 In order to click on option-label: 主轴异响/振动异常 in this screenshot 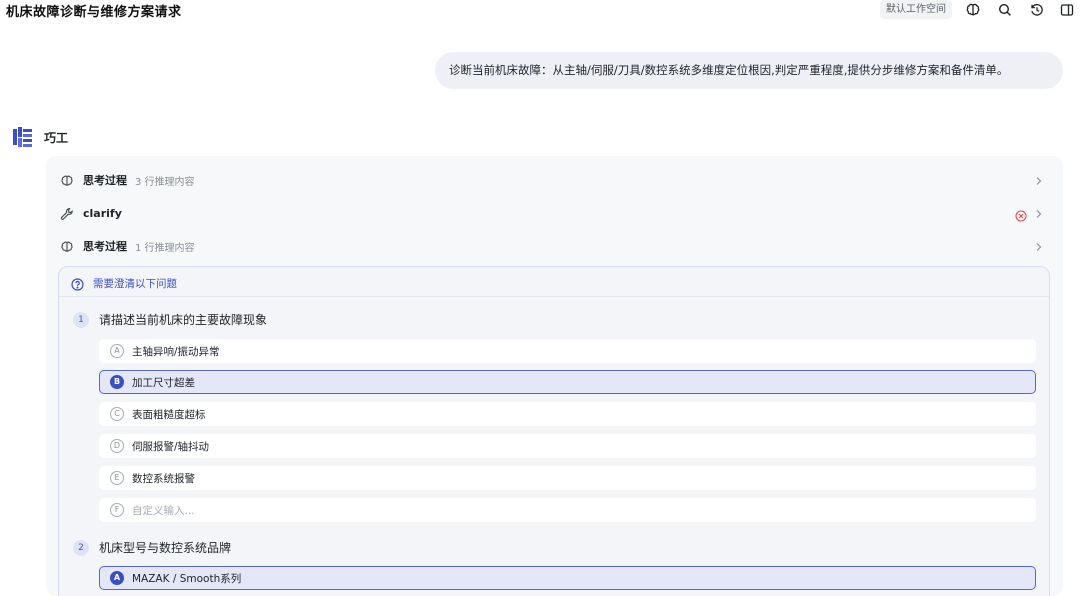, I will do `click(176, 351)`.